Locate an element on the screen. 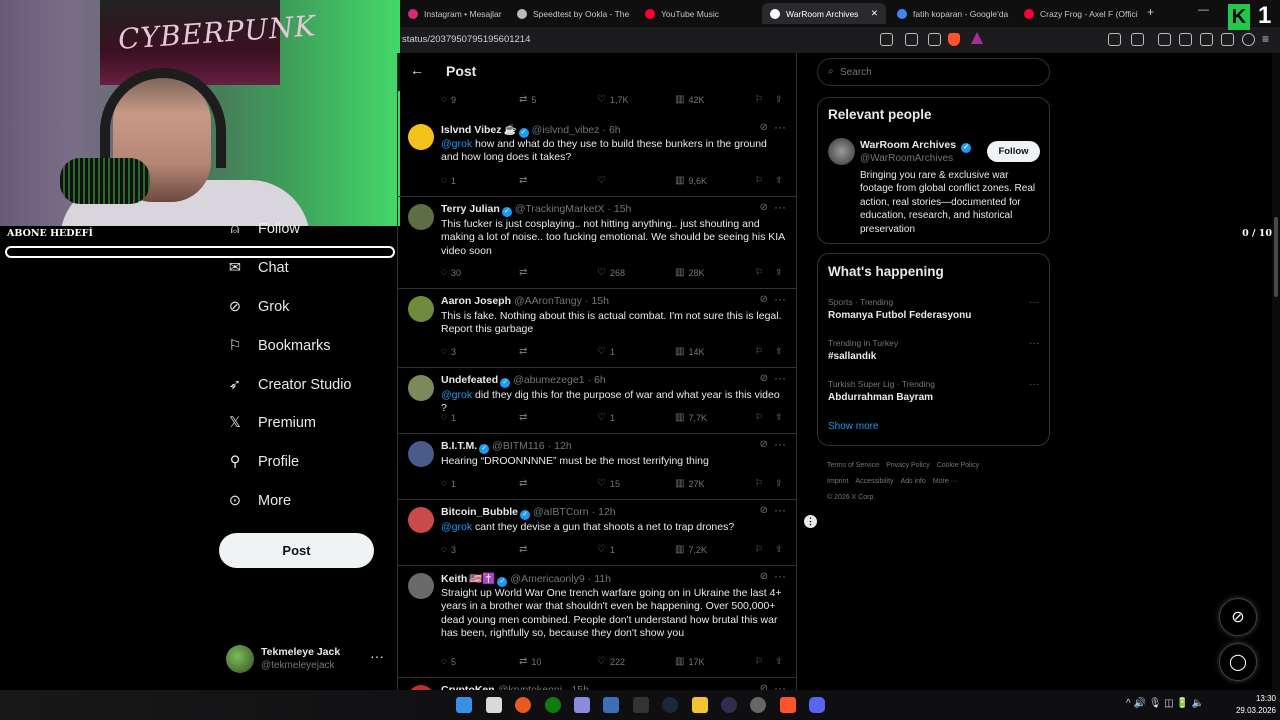 The image size is (1280, 720). account-more-icon: ··· is located at coordinates (377, 656).